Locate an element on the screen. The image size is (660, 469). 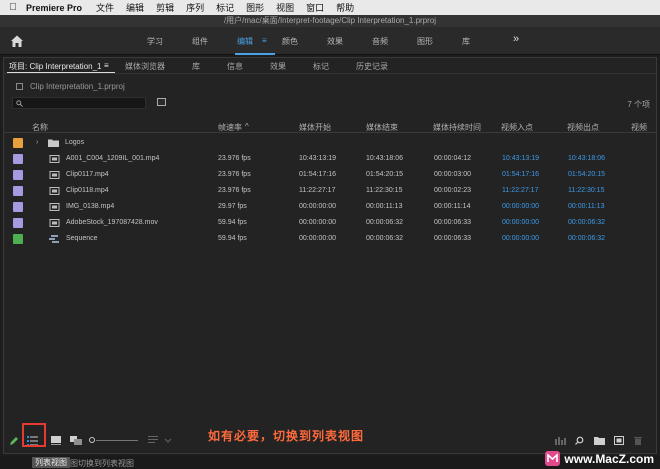
column-header-media-start: 媒体开始 is located at coordinates (315, 127).